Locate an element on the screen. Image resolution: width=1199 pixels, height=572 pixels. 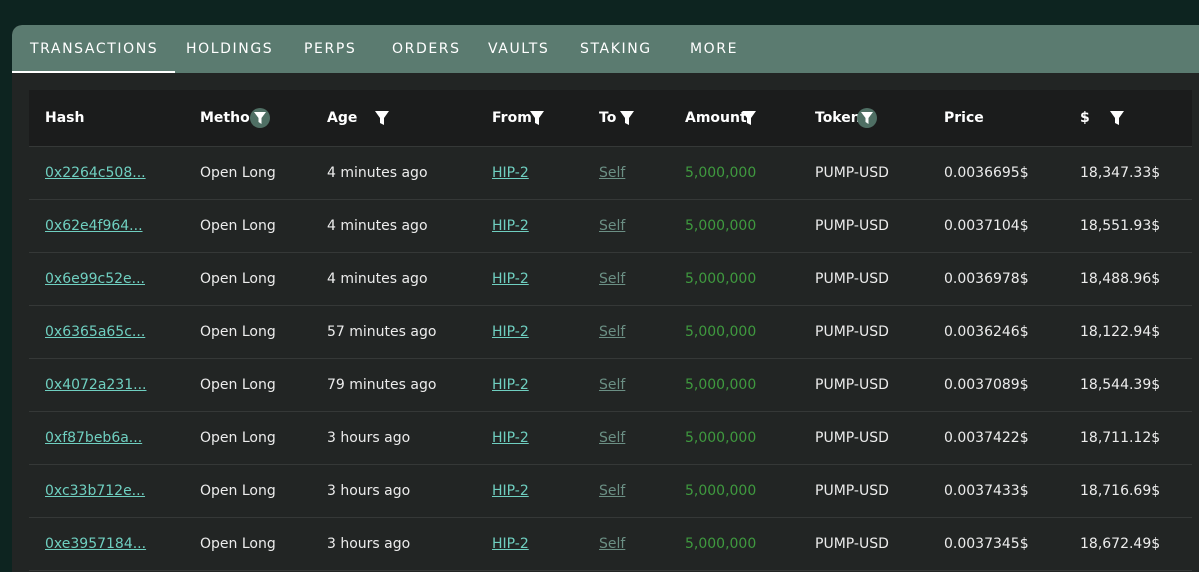
to-filter-icon is located at coordinates (627, 118).